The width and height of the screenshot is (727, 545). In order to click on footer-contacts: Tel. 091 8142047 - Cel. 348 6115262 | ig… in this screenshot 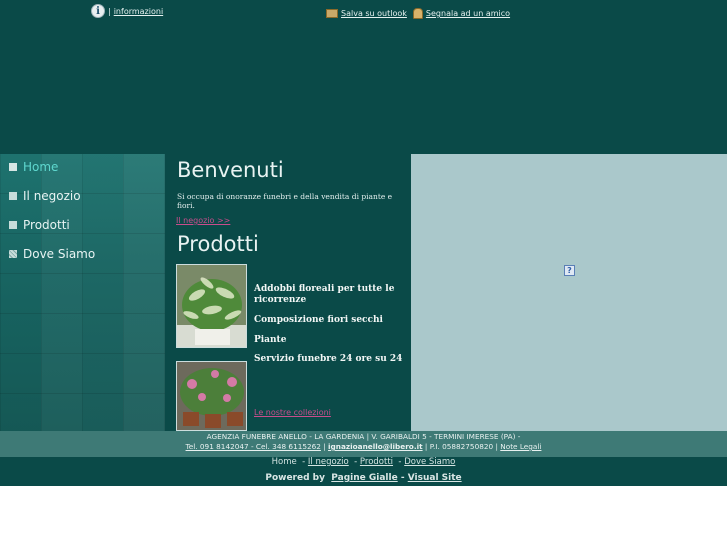, I will do `click(363, 446)`.